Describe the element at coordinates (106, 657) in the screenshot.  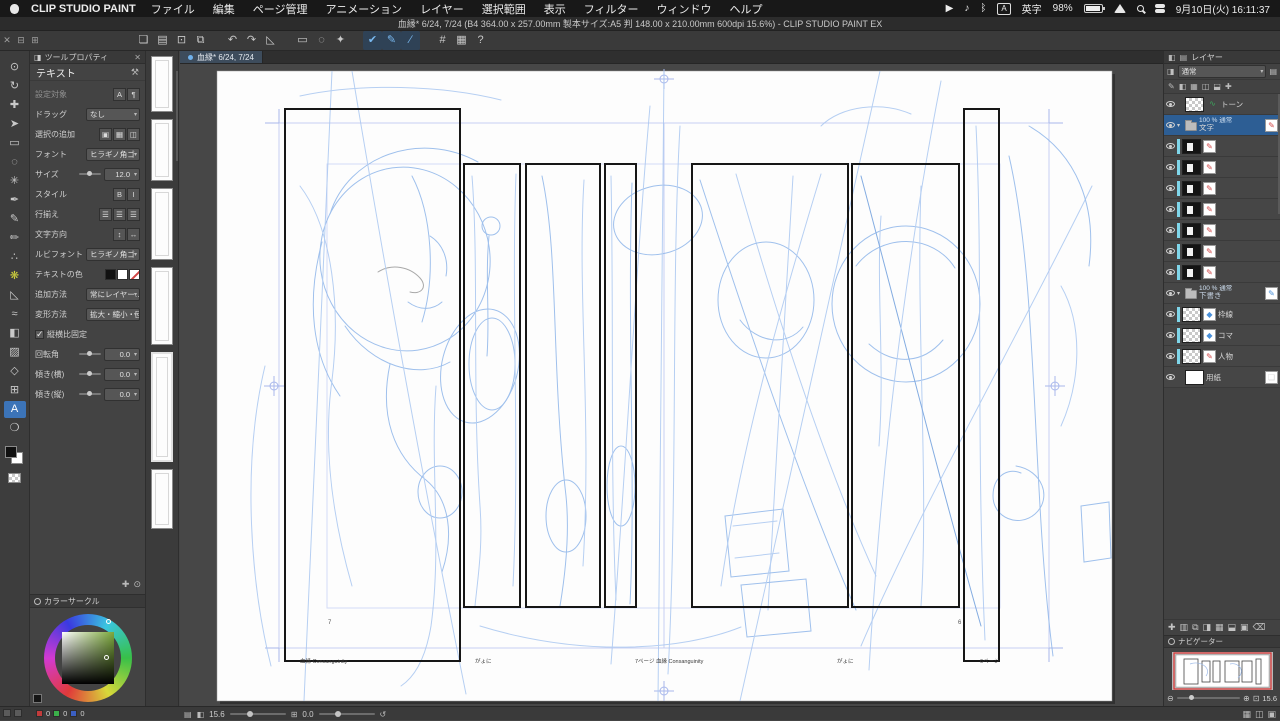
I see `sv-cursor` at that location.